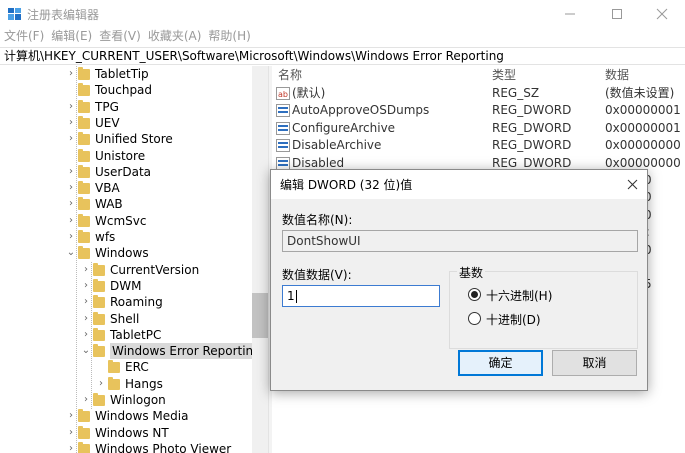 This screenshot has width=685, height=453. What do you see at coordinates (107, 188) in the screenshot?
I see `tree-item-label: VBA` at bounding box center [107, 188].